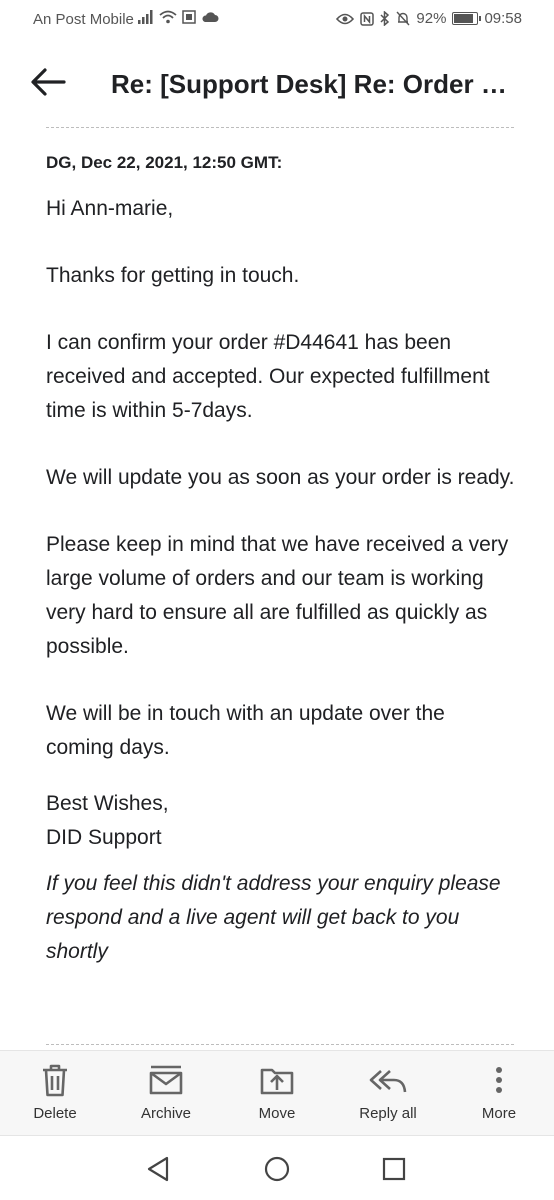 The height and width of the screenshot is (1200, 554). Describe the element at coordinates (280, 1044) in the screenshot. I see `message-divider-bottom` at that location.